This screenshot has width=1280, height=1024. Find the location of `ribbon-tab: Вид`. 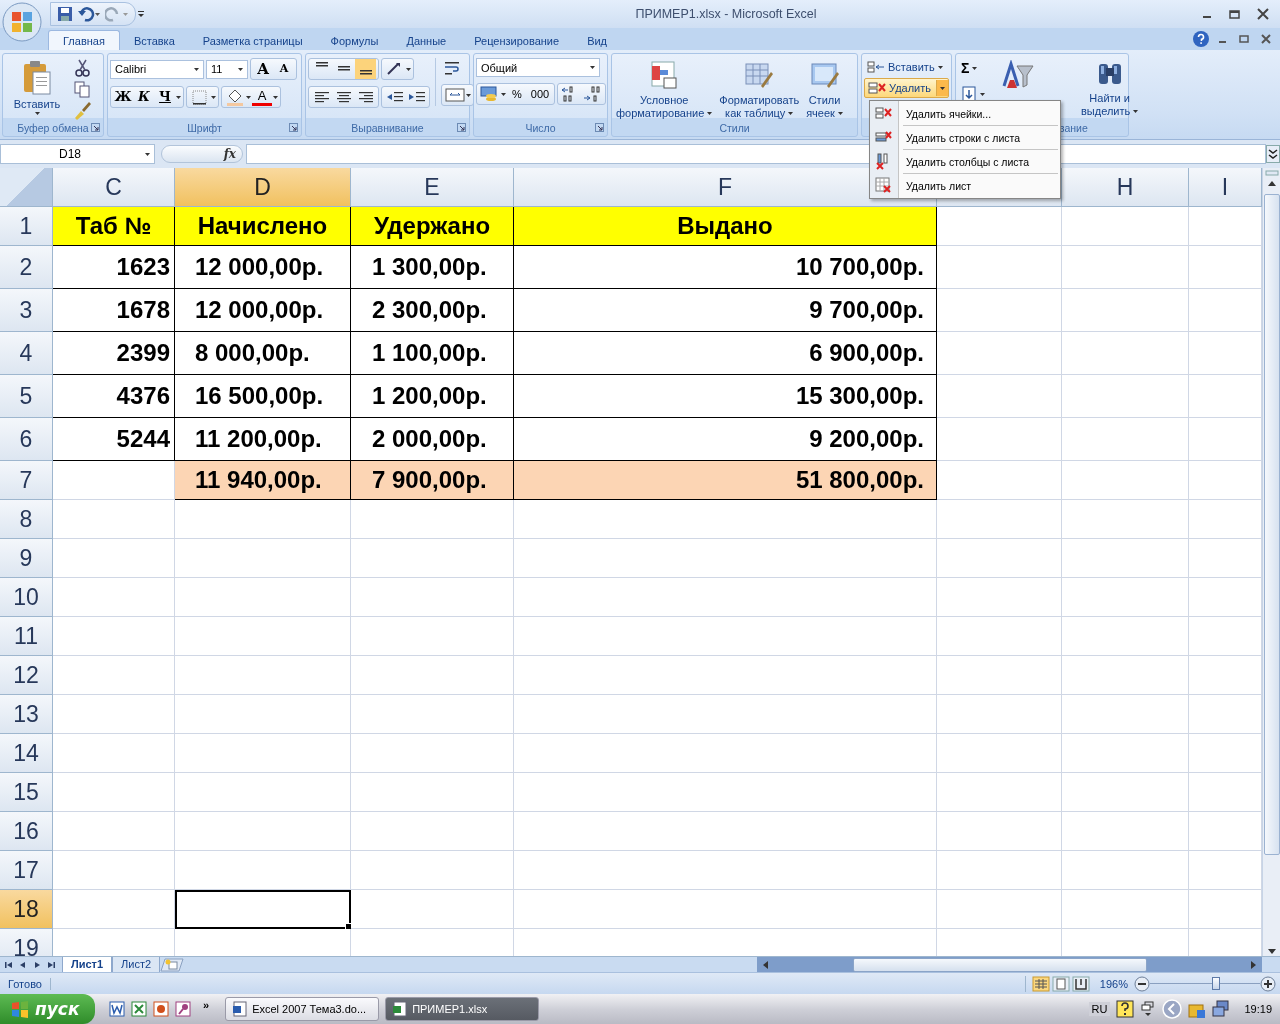

ribbon-tab: Вид is located at coordinates (597, 40).